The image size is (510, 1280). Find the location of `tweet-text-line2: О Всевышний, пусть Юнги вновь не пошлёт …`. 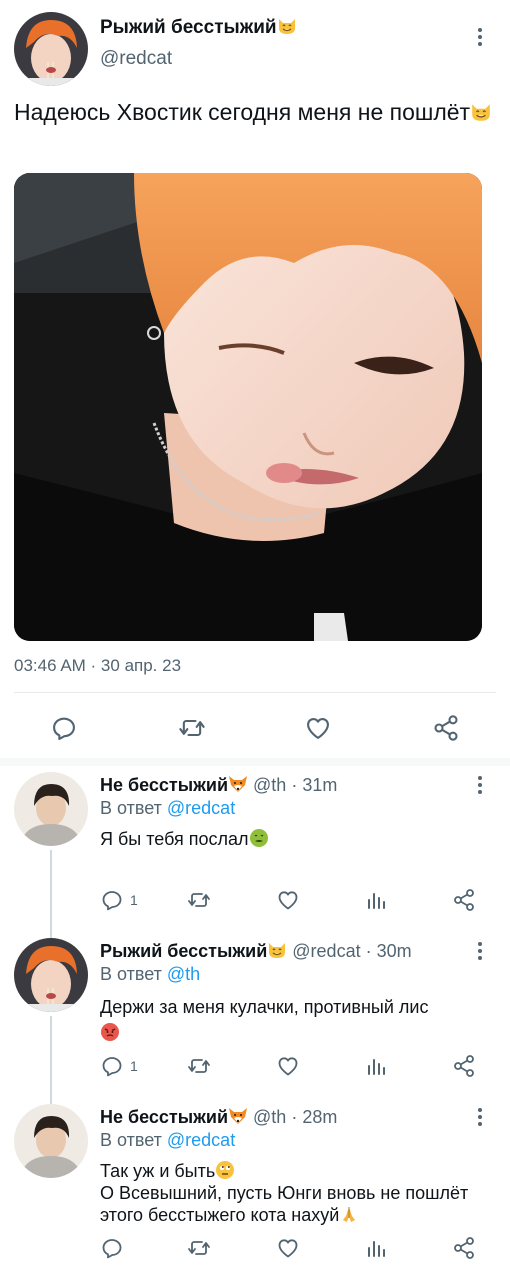

tweet-text-line2: О Всевышний, пусть Юнги вновь не пошлёт … is located at coordinates (284, 1204).